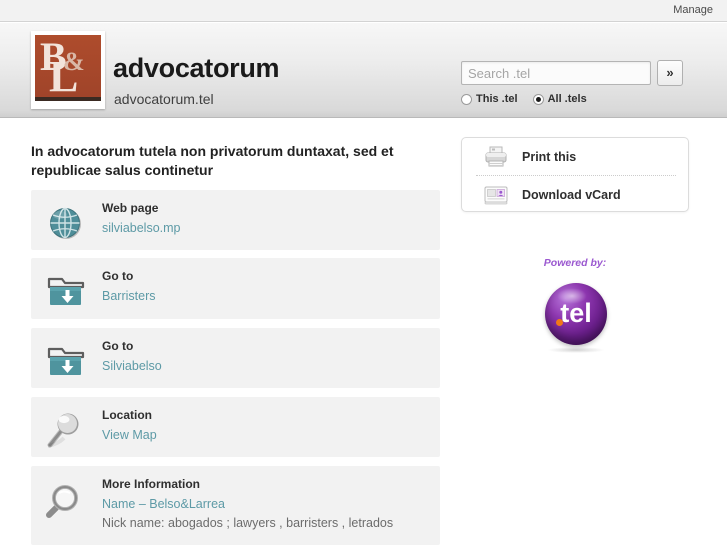 The image size is (727, 545). Describe the element at coordinates (132, 366) in the screenshot. I see `card-link: Silviabelso` at that location.